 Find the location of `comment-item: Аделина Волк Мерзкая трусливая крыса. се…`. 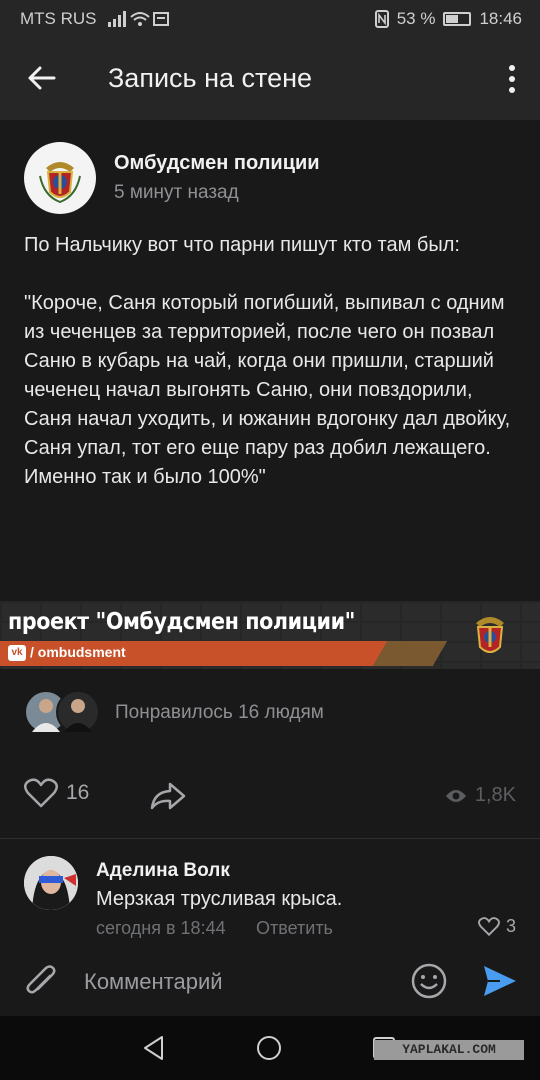

comment-item: Аделина Волк Мерзкая трусливая крыса. се… is located at coordinates (270, 900).